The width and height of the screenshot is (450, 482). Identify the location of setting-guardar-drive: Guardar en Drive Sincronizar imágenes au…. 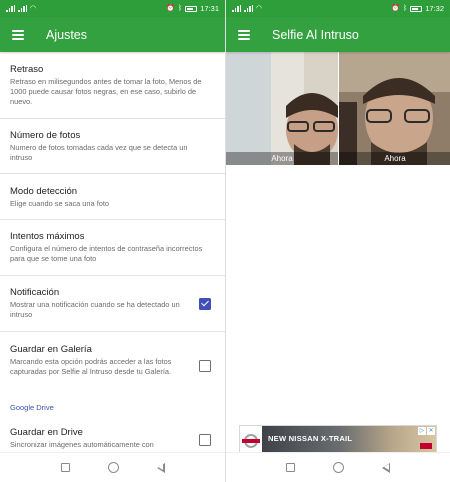
(112, 436).